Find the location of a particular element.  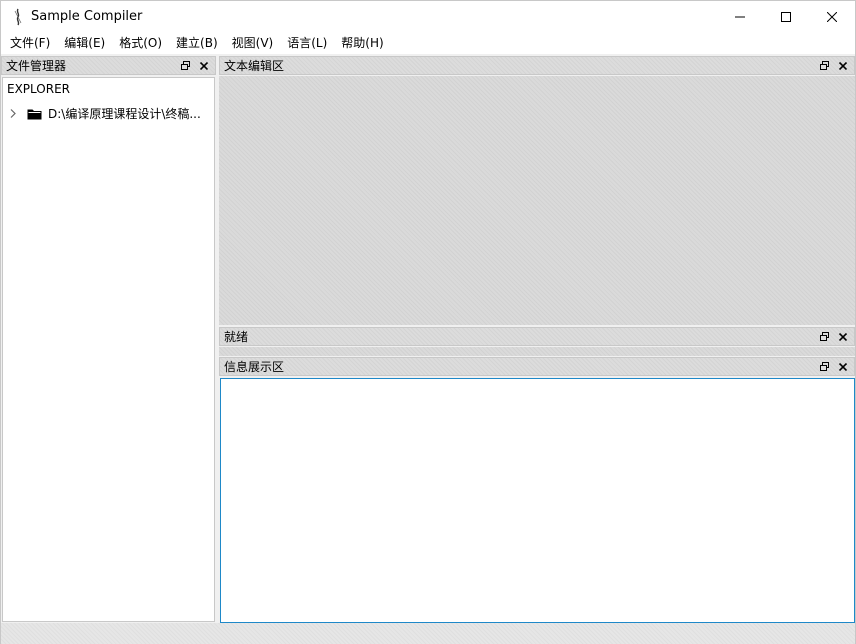

maximize-icon is located at coordinates (786, 16).